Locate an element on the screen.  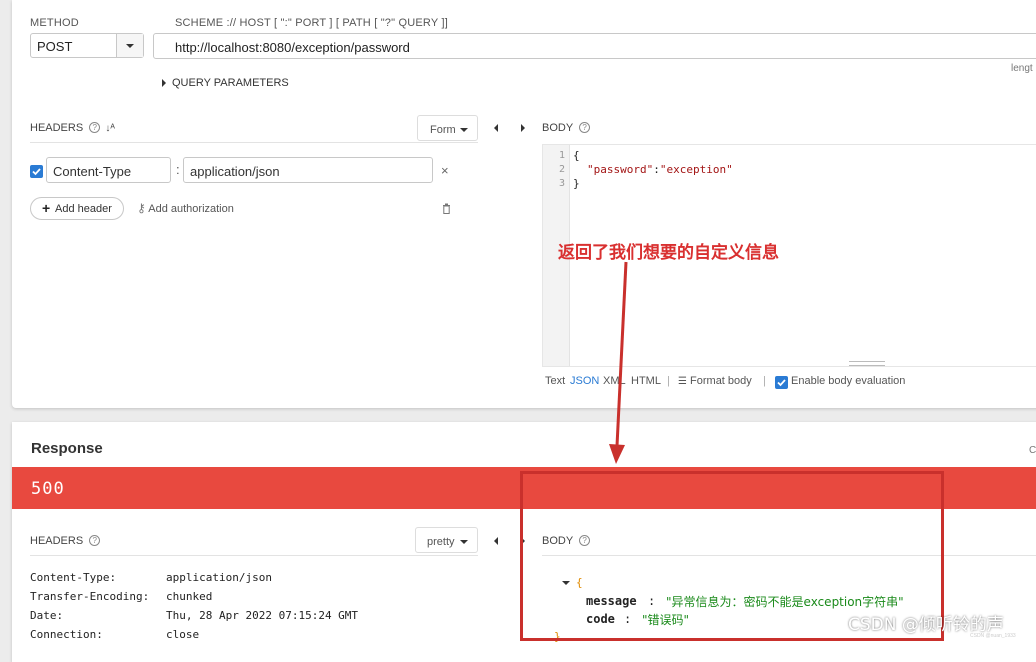
body-mode-text: Text is located at coordinates (555, 381).